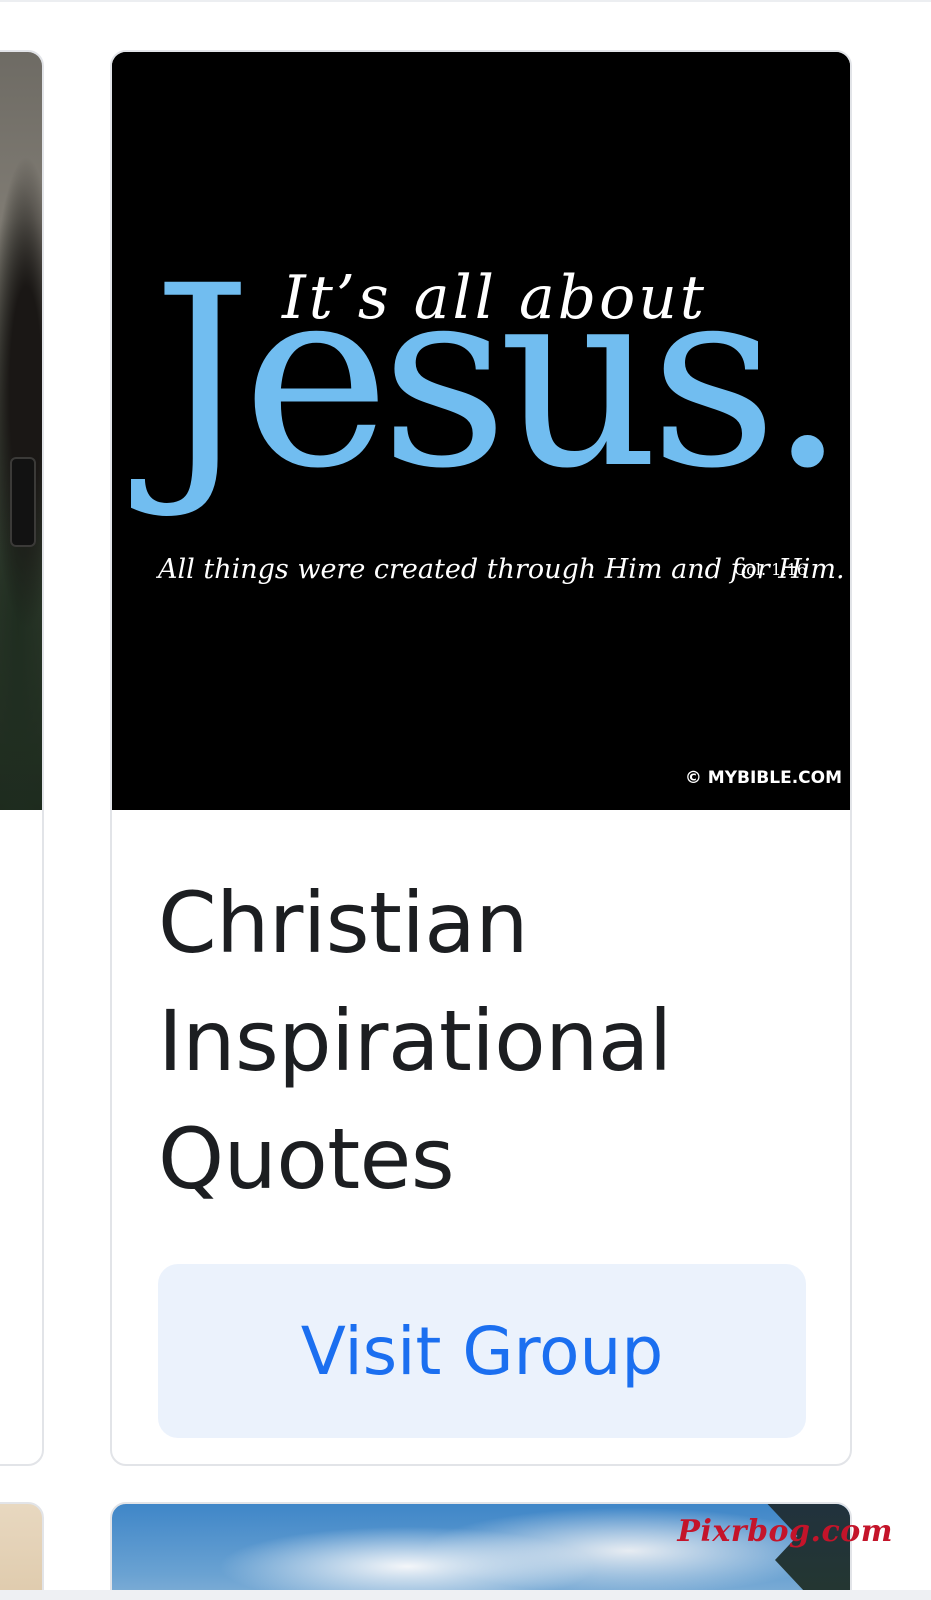 Image resolution: width=931 pixels, height=1600 pixels. Describe the element at coordinates (21, 431) in the screenshot. I see `previous-group-card-image` at that location.